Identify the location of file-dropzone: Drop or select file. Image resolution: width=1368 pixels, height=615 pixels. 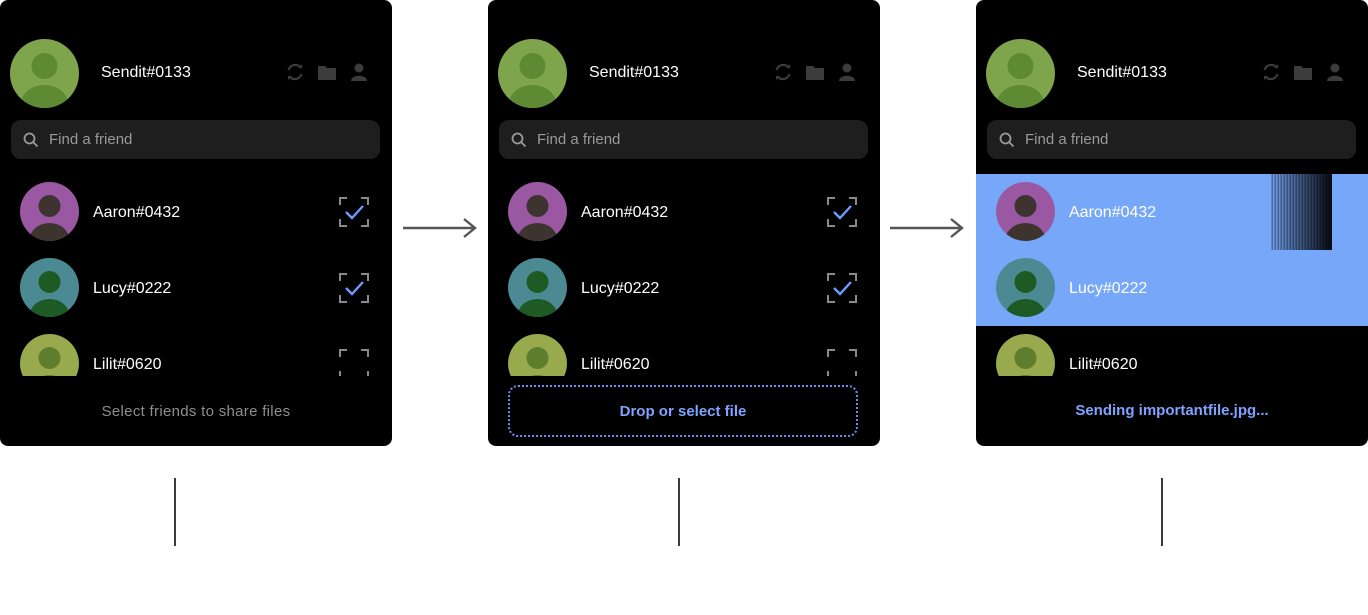
(683, 411).